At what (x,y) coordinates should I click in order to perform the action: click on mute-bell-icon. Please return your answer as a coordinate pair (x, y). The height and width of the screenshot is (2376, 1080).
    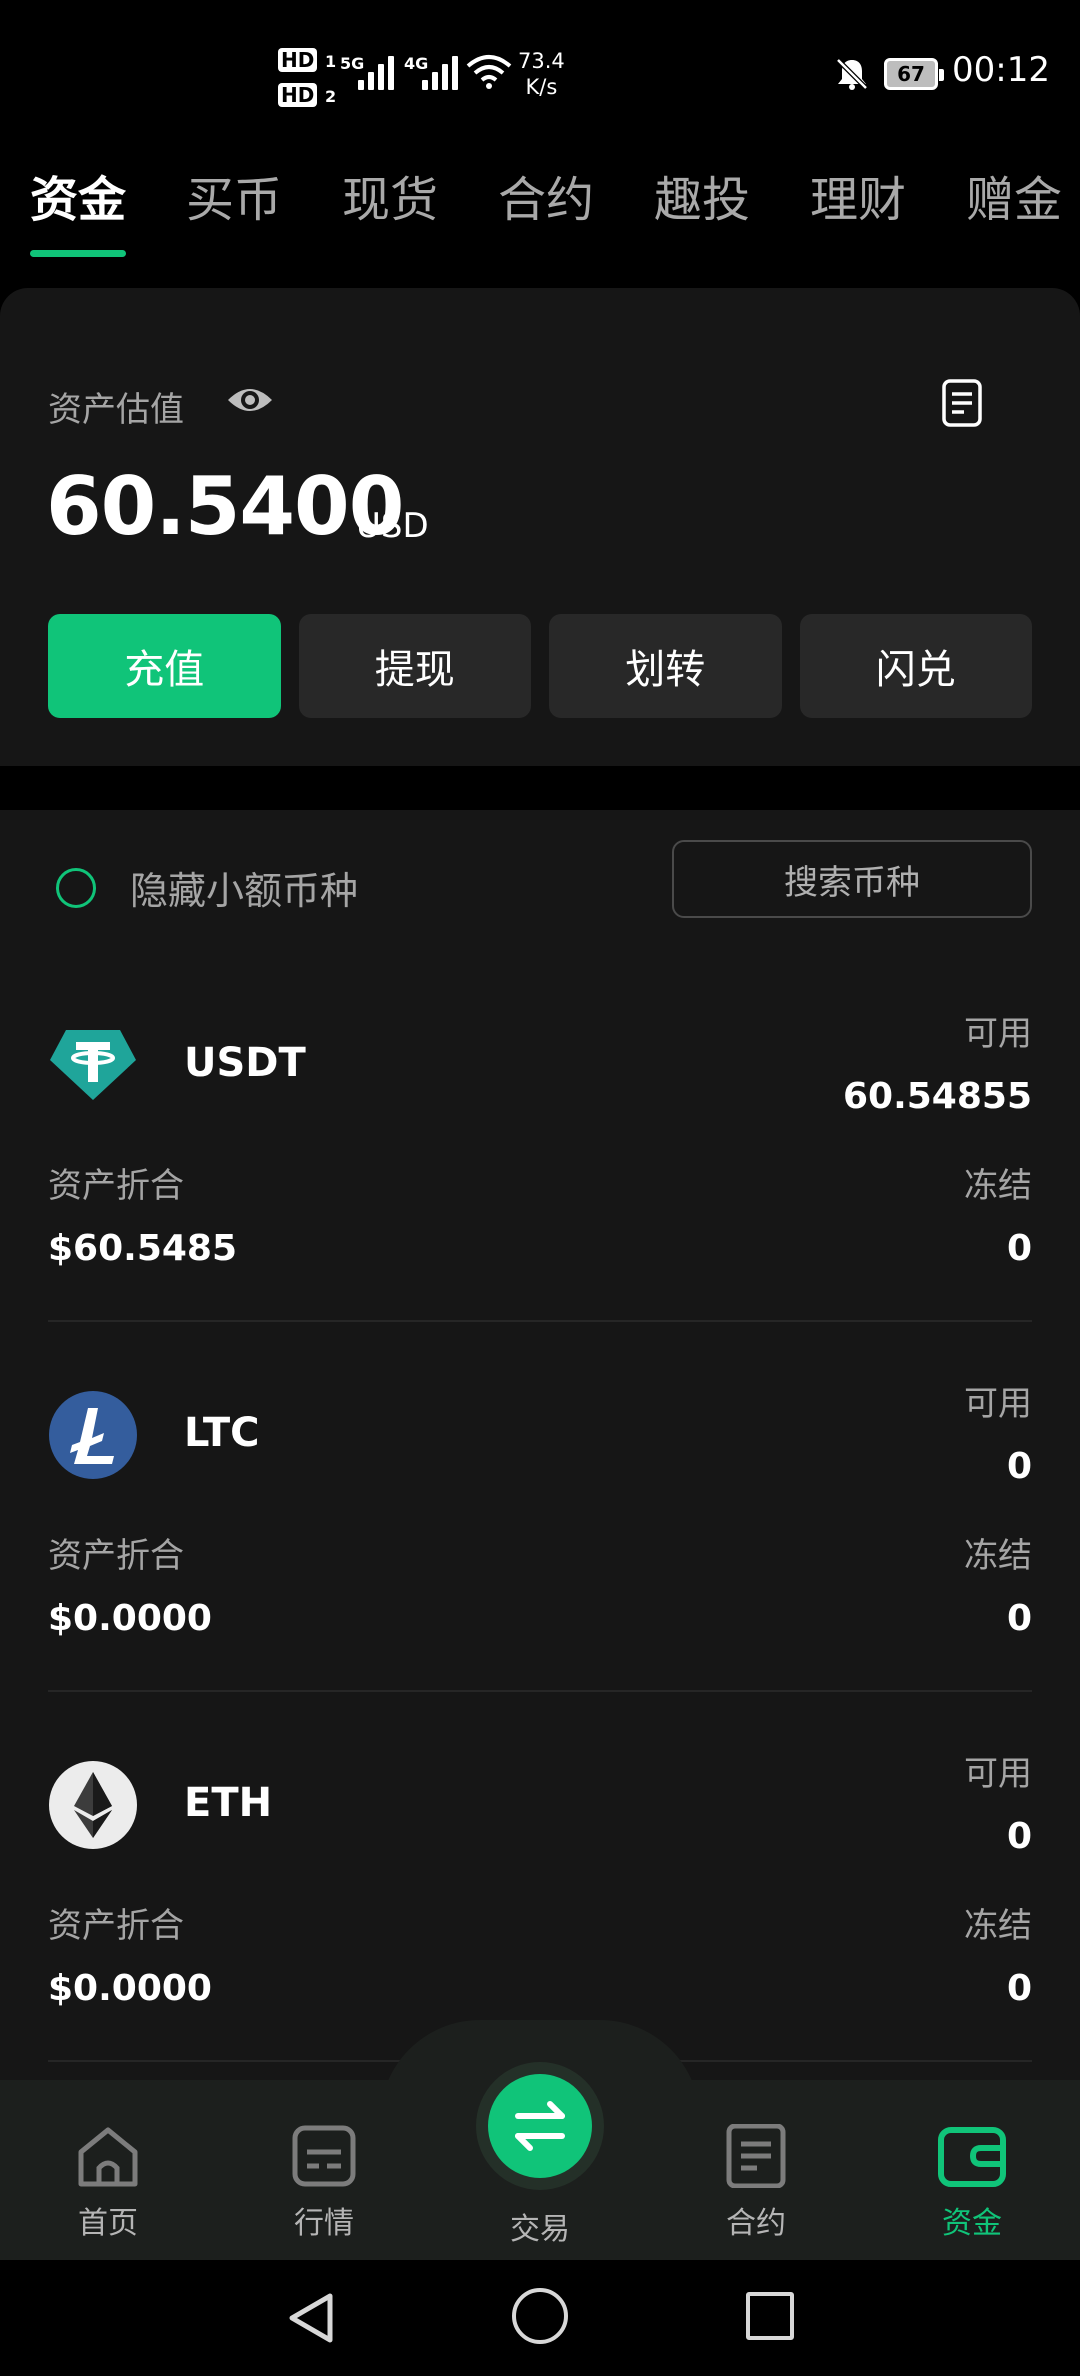
    Looking at the image, I should click on (852, 74).